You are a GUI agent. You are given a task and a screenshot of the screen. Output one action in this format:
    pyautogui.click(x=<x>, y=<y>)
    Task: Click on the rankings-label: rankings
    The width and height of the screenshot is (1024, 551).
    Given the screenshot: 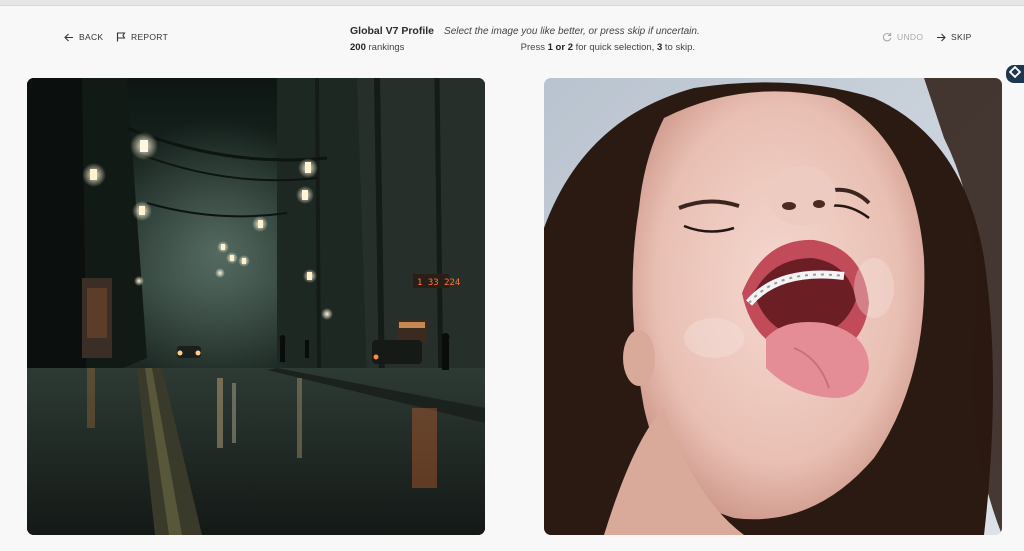 What is the action you would take?
    pyautogui.click(x=386, y=47)
    